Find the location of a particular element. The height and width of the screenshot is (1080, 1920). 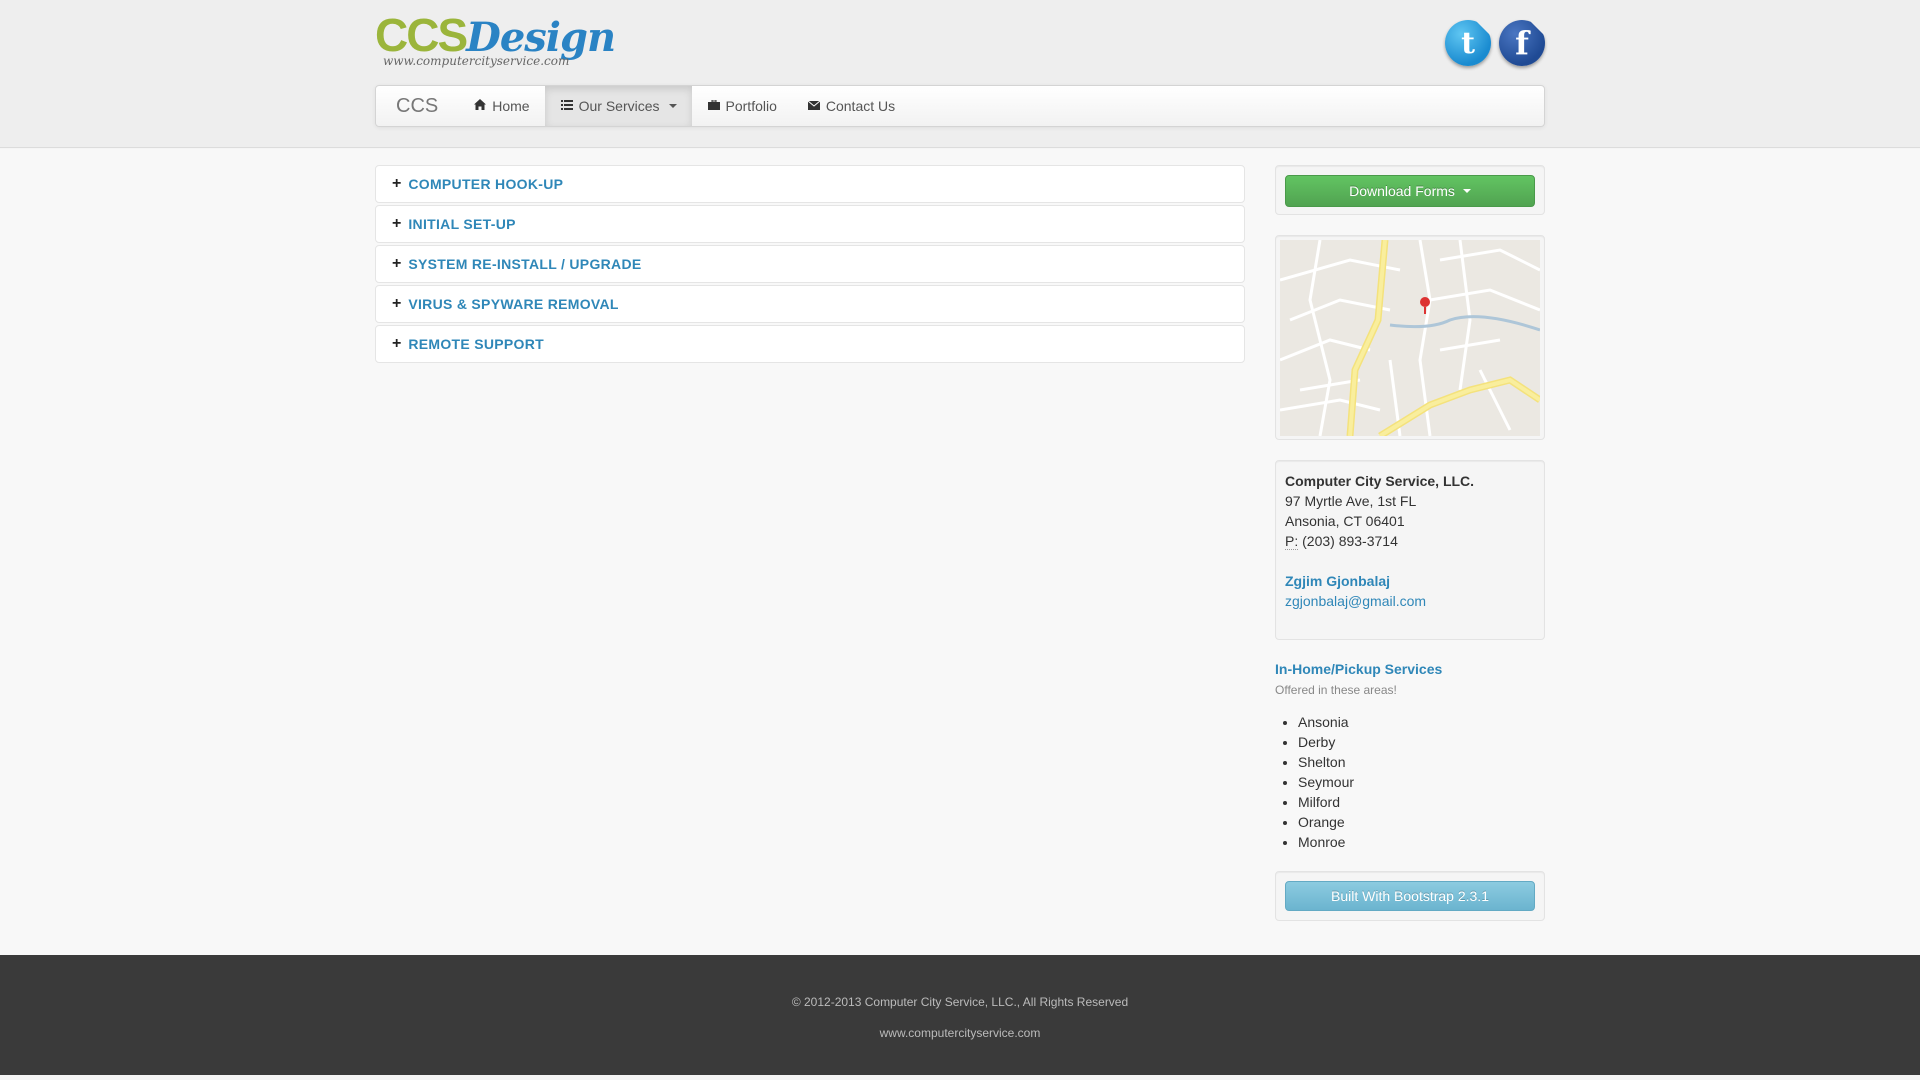

map-well is located at coordinates (1410, 337).